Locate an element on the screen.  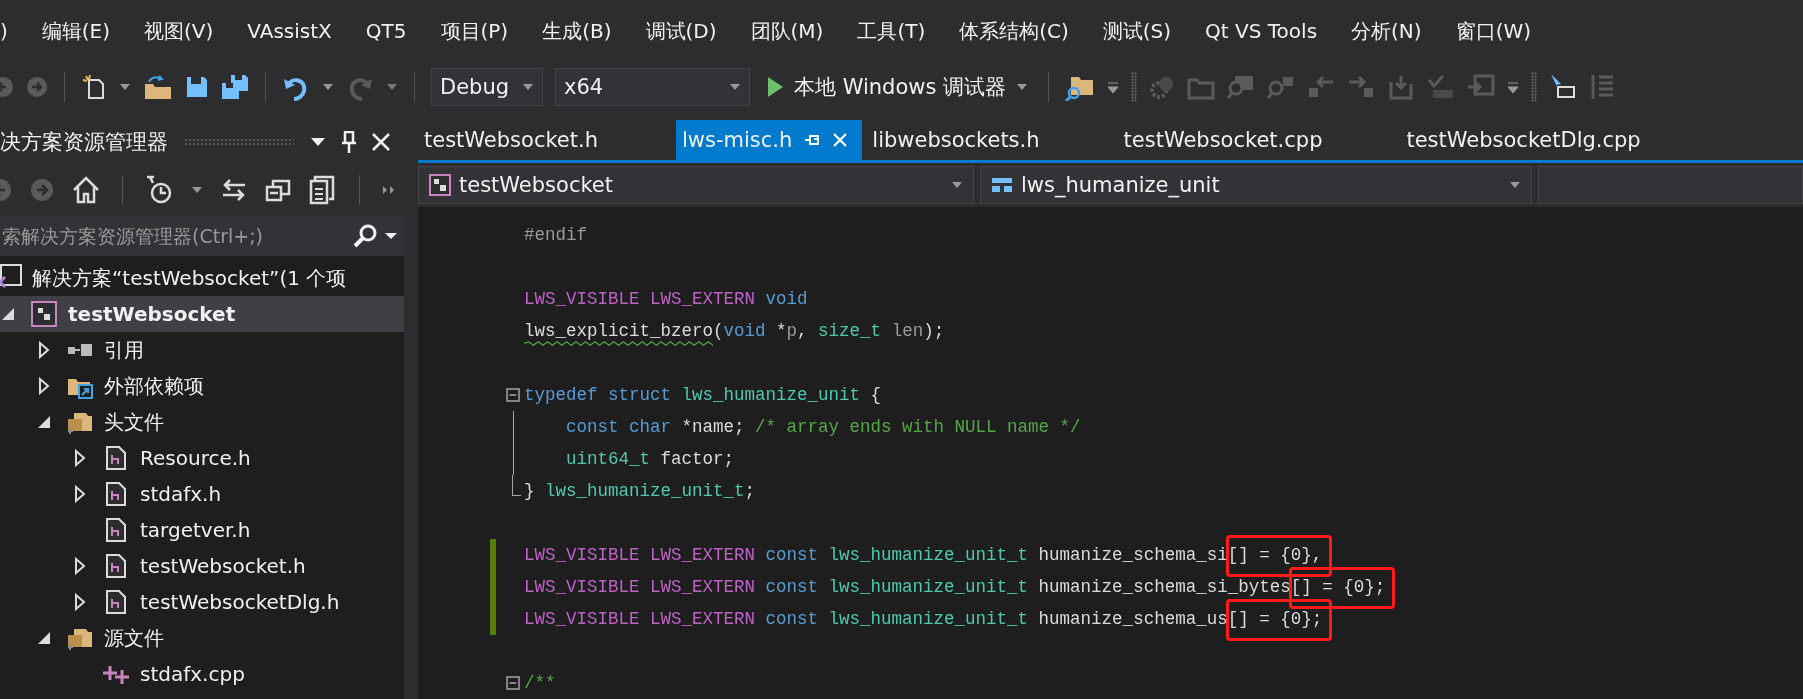
tree-item: stdafx.h is located at coordinates (202, 494).